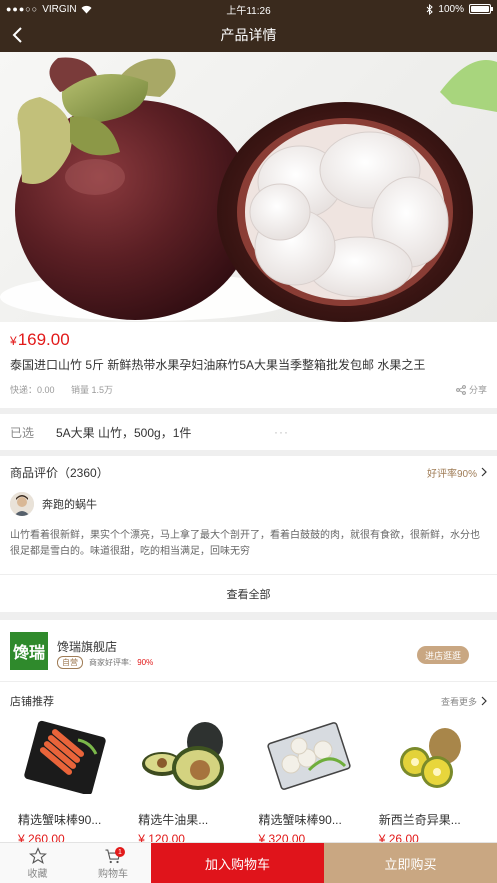 Image resolution: width=497 pixels, height=883 pixels. What do you see at coordinates (451, 474) in the screenshot?
I see `positive-rate: 好评率90%` at bounding box center [451, 474].